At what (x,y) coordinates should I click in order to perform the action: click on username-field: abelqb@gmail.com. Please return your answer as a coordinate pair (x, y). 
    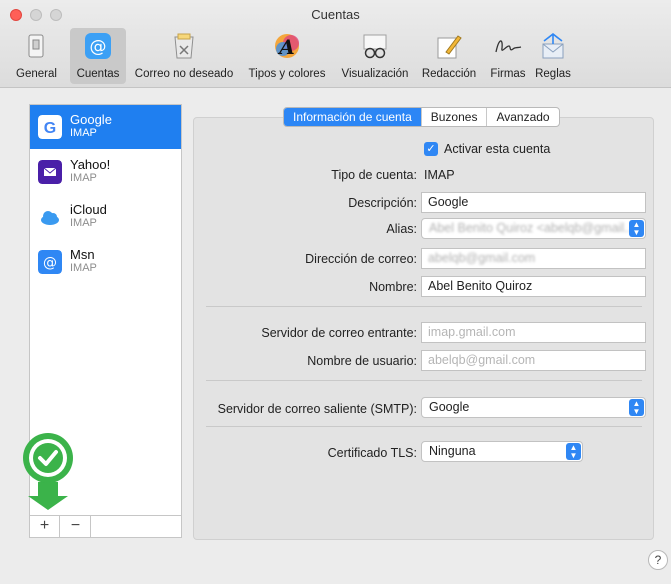
    Looking at the image, I should click on (533, 360).